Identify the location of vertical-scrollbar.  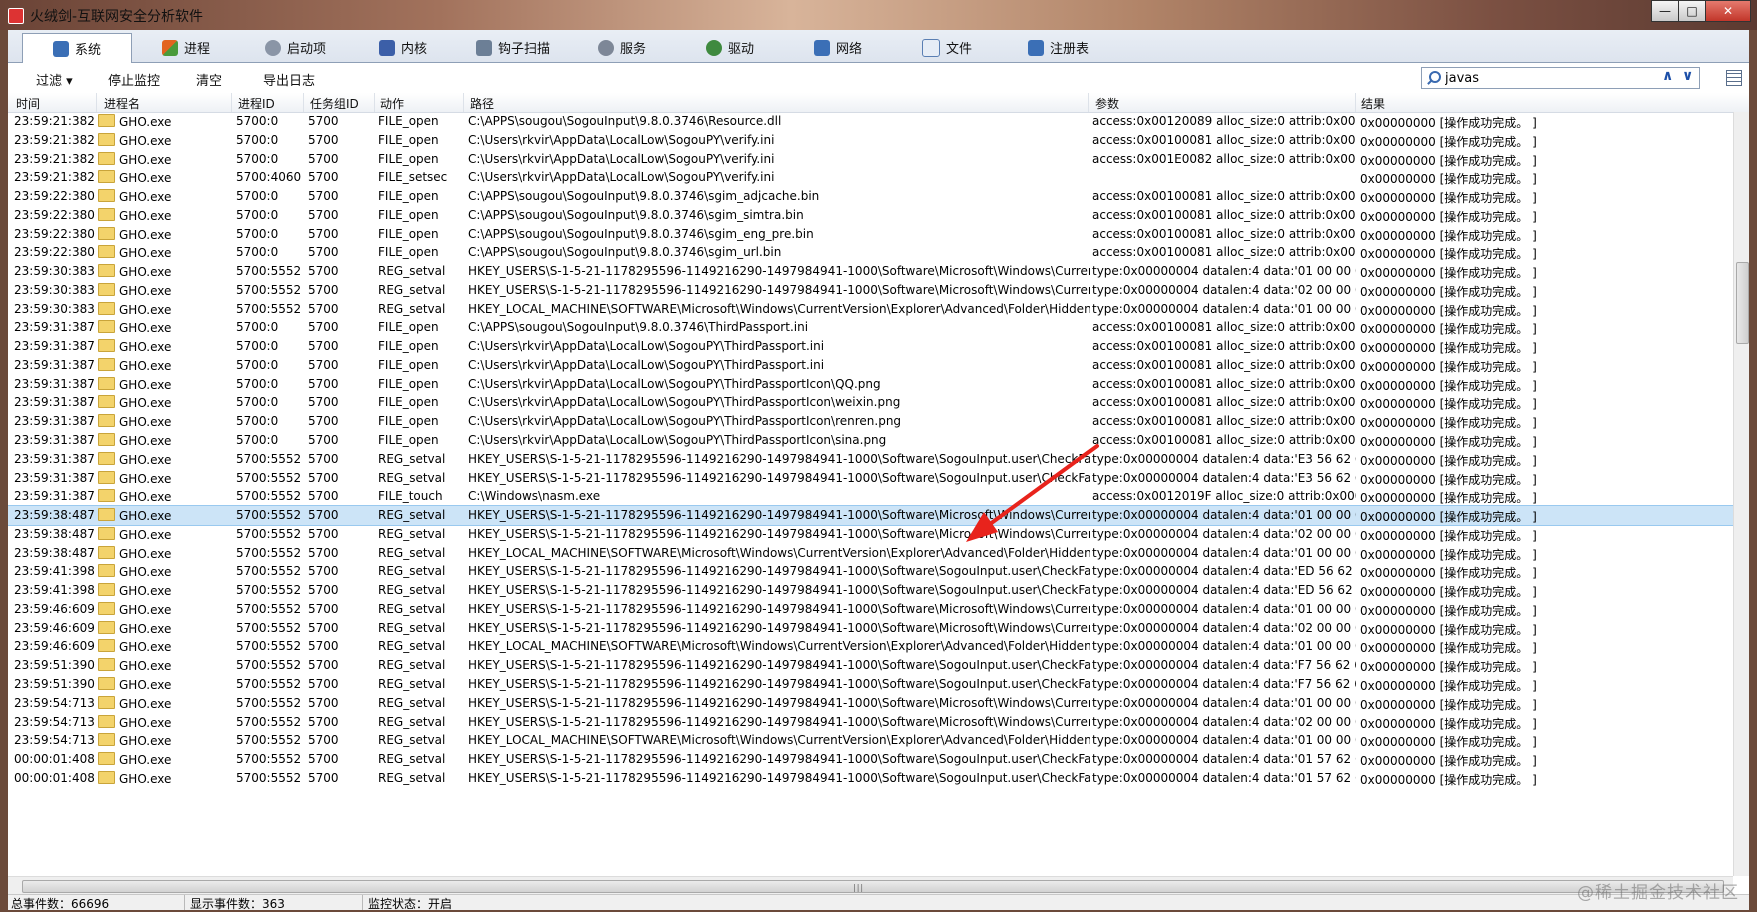
(1741, 494).